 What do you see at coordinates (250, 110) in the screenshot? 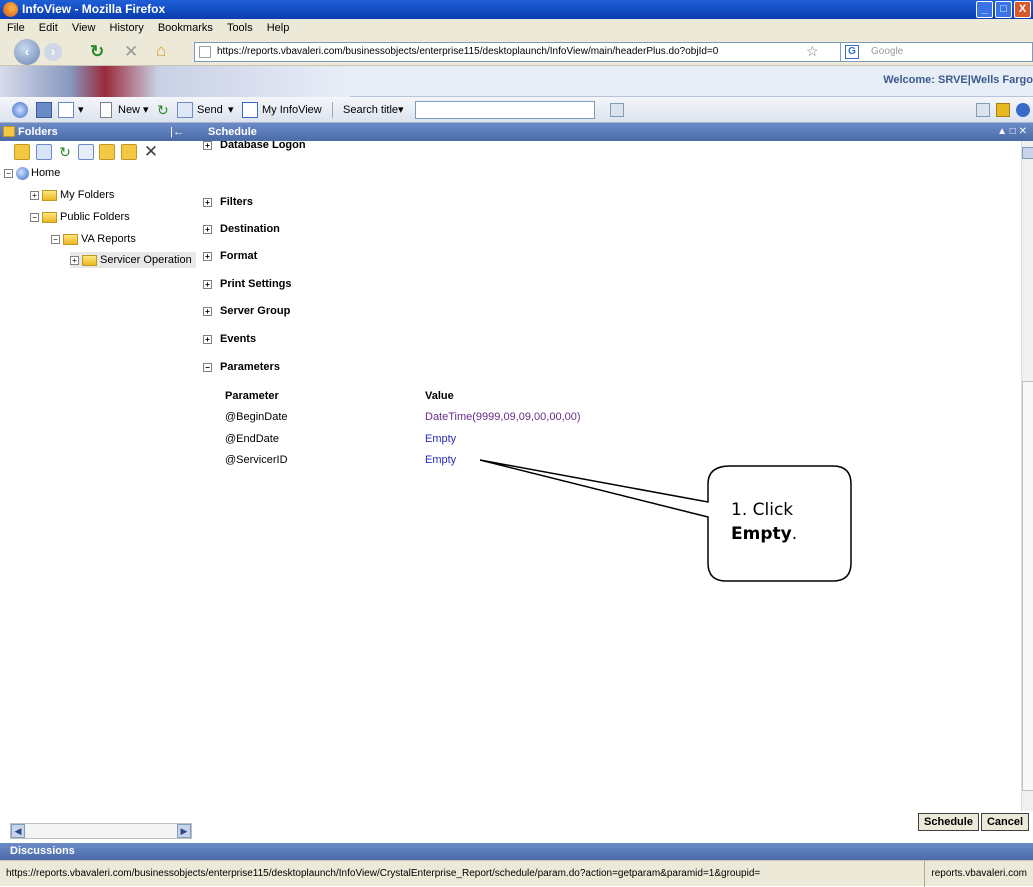
I see `my-infoview-icon` at bounding box center [250, 110].